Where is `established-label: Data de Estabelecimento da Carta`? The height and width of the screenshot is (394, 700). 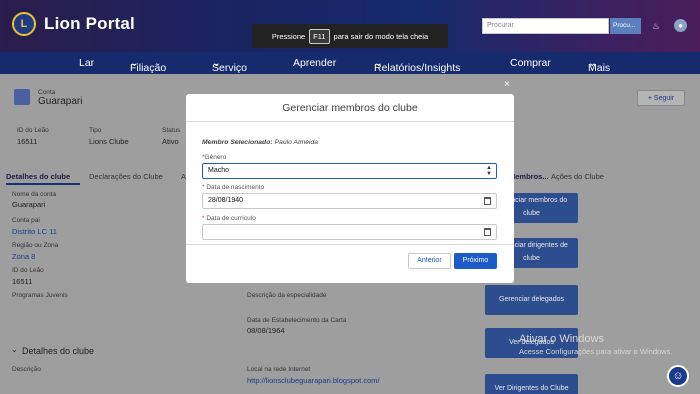
established-label: Data de Estabelecimento da Carta is located at coordinates (297, 320).